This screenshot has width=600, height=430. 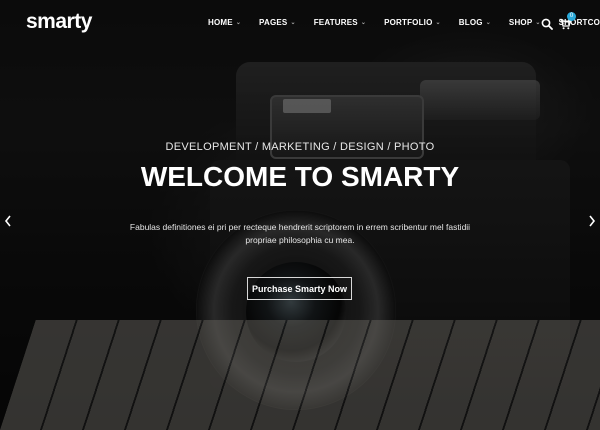 What do you see at coordinates (470, 22) in the screenshot?
I see `nav-item-label: BLOG` at bounding box center [470, 22].